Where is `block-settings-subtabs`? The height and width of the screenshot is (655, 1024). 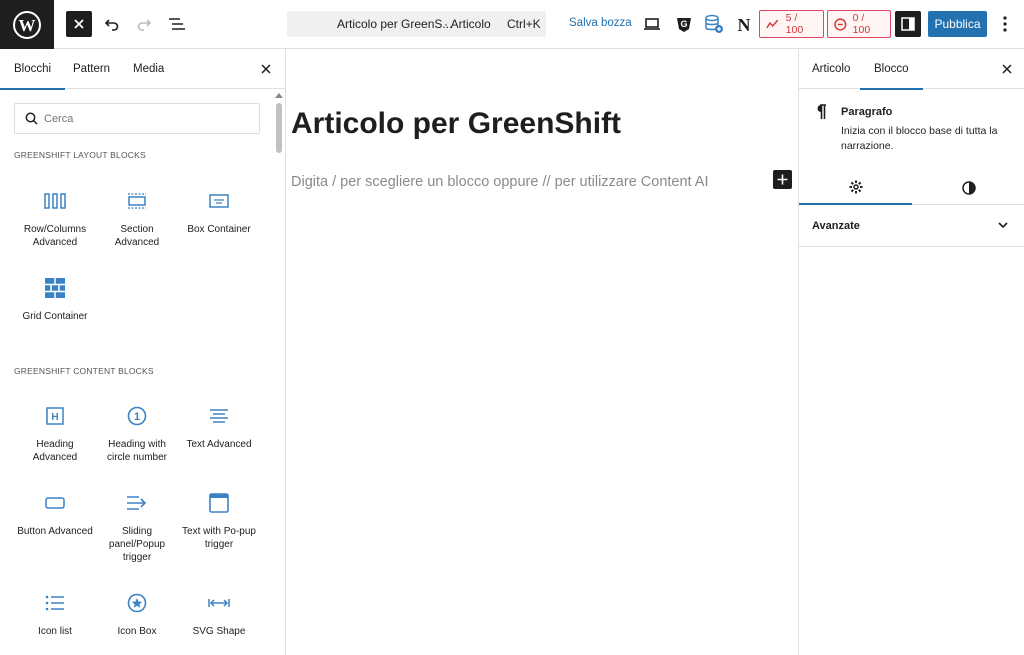 block-settings-subtabs is located at coordinates (911, 188).